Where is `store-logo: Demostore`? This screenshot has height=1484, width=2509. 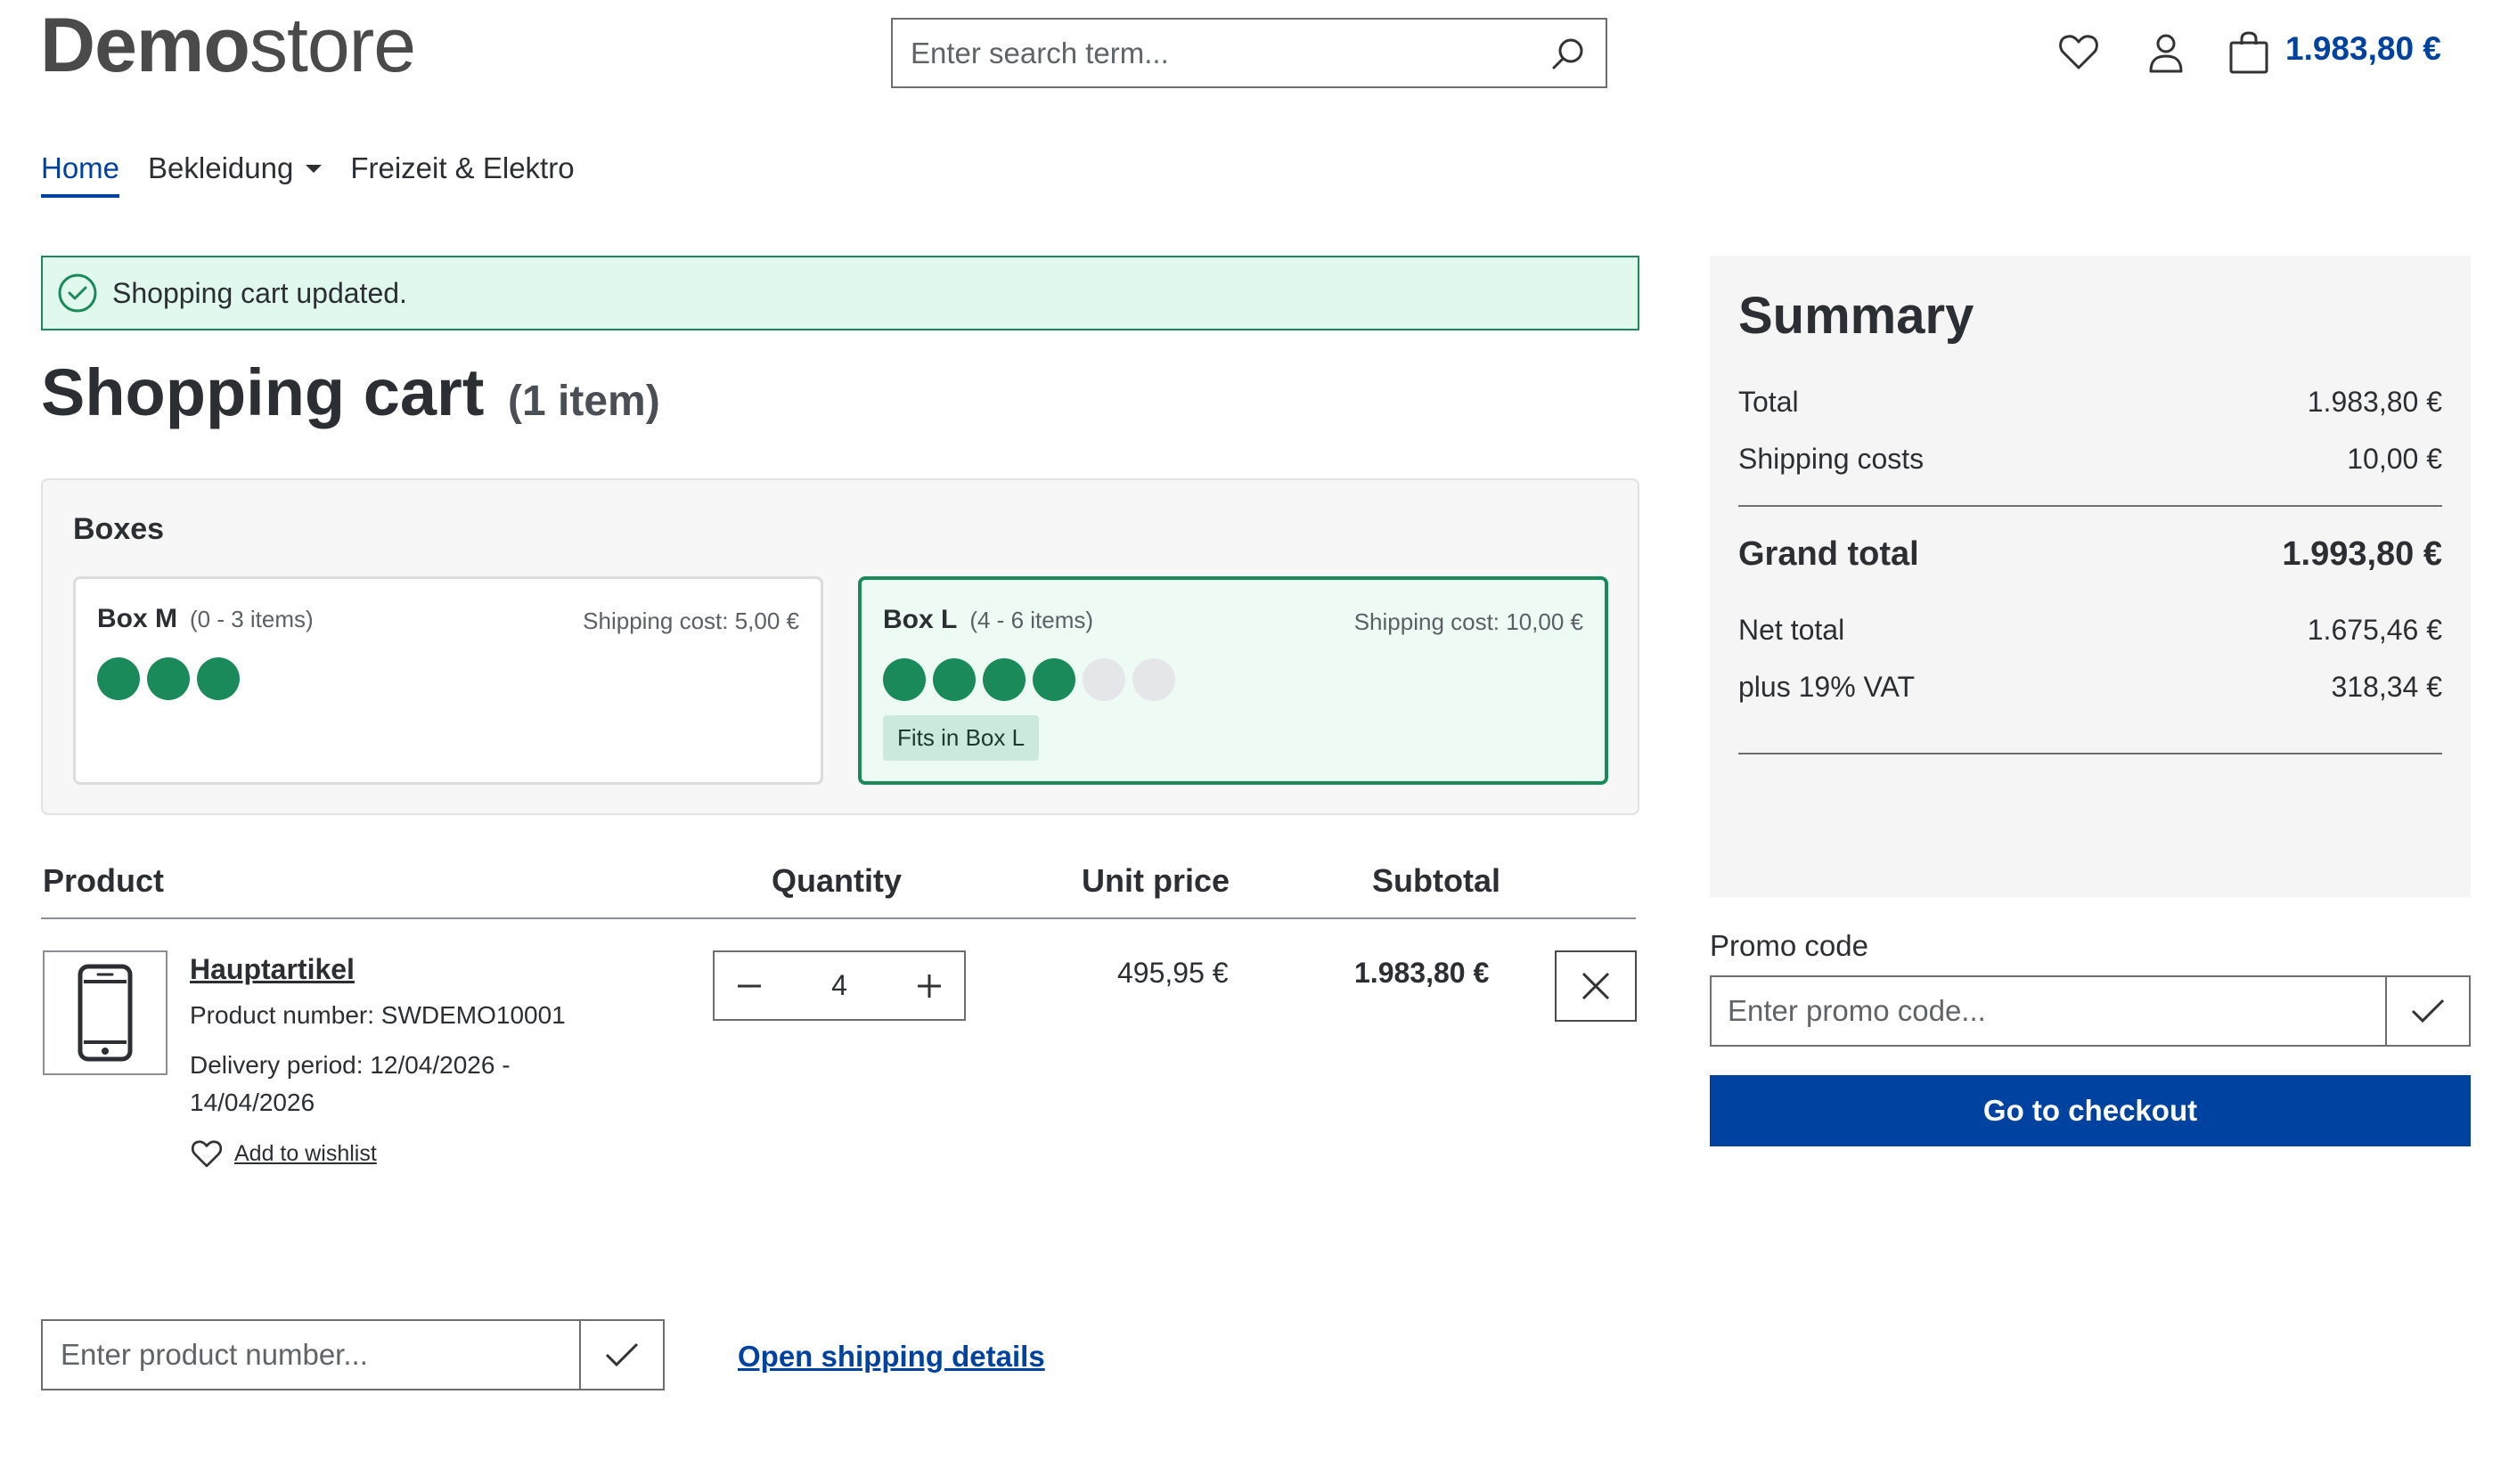
store-logo: Demostore is located at coordinates (228, 46).